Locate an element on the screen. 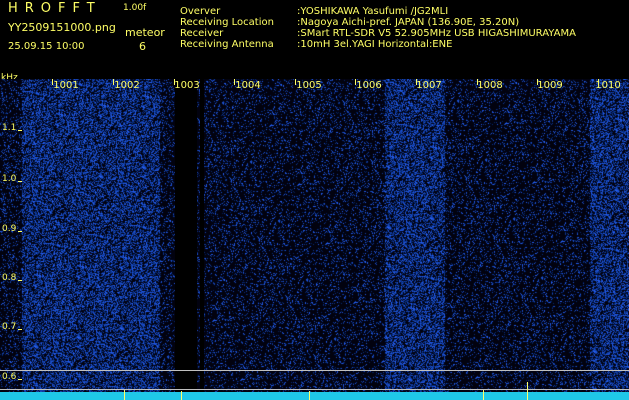 The image size is (629, 400). x-tick-label: 1007 is located at coordinates (429, 85).